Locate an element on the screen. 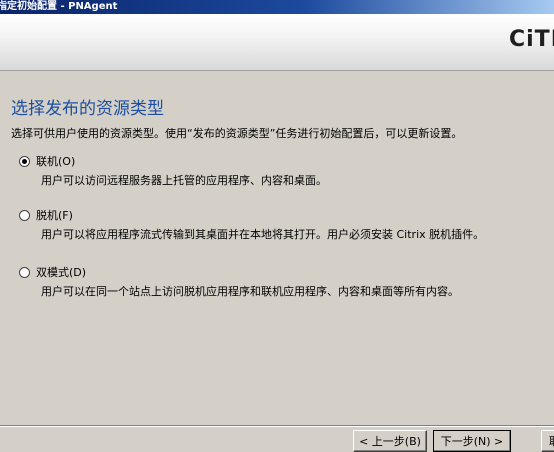  window-title: 指定初始配置 - PNAgent is located at coordinates (59, 6).